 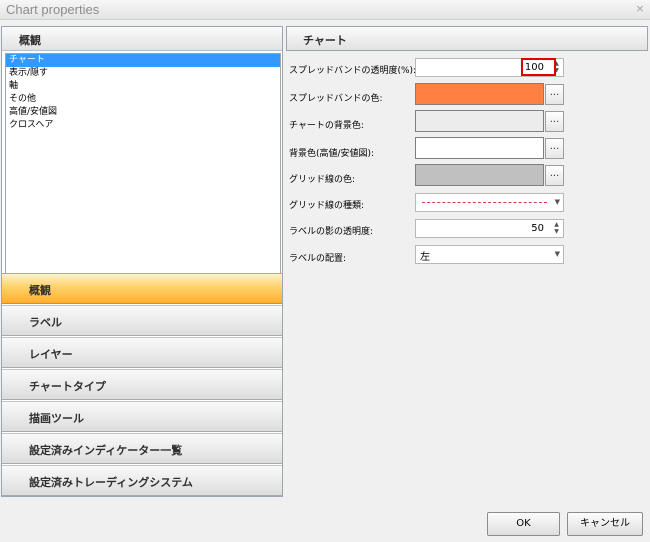 I want to click on nav-indicators: 設定済みインディケーター一覧, so click(x=142, y=448).